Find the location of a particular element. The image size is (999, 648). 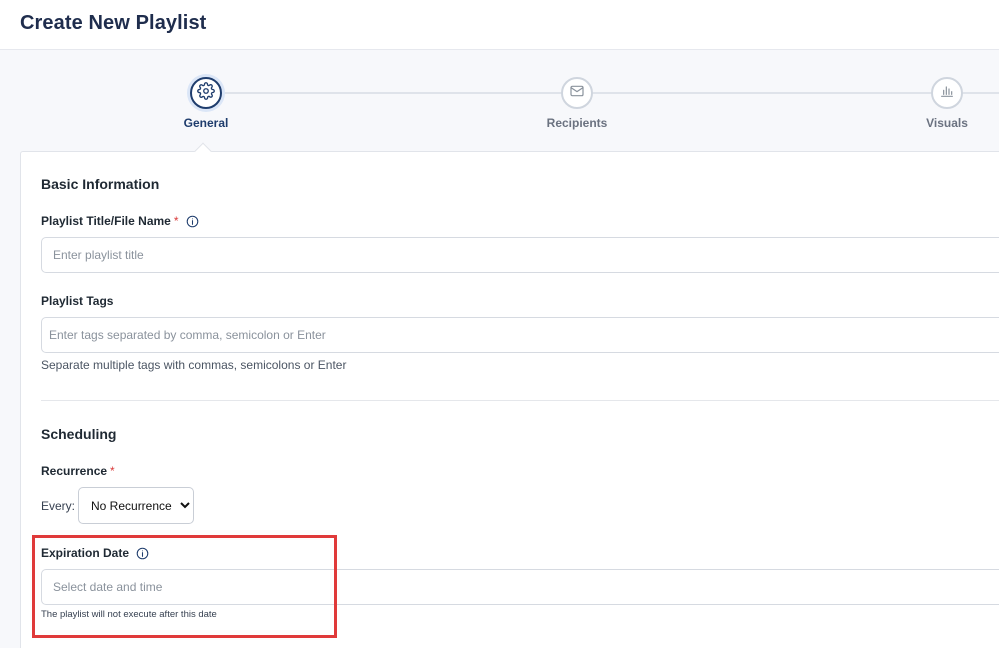

step-visuals-label: Visuals is located at coordinates (947, 123).